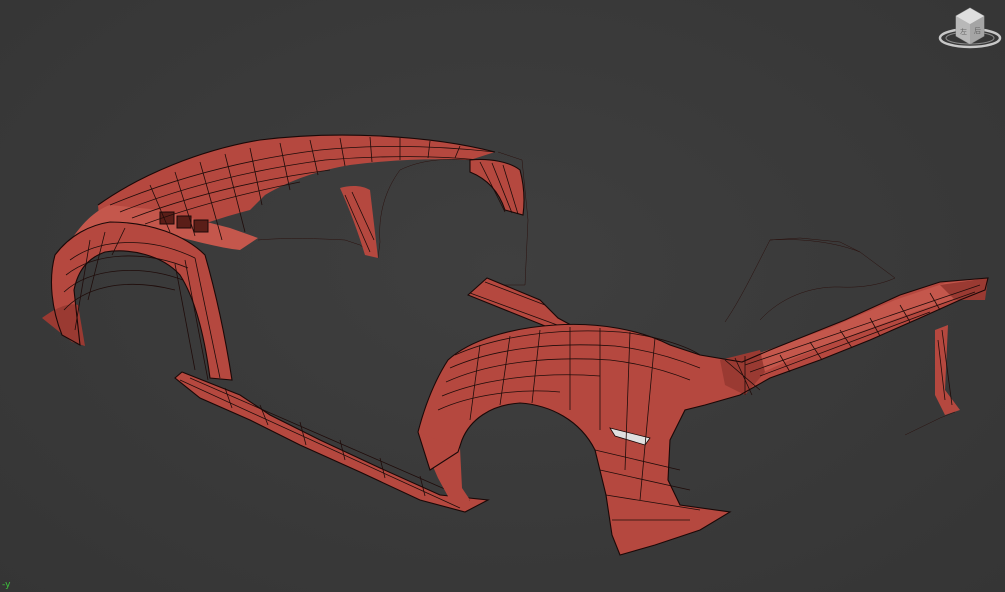  Describe the element at coordinates (963, 31) in the screenshot. I see `viewcube-face-left: 左` at that location.